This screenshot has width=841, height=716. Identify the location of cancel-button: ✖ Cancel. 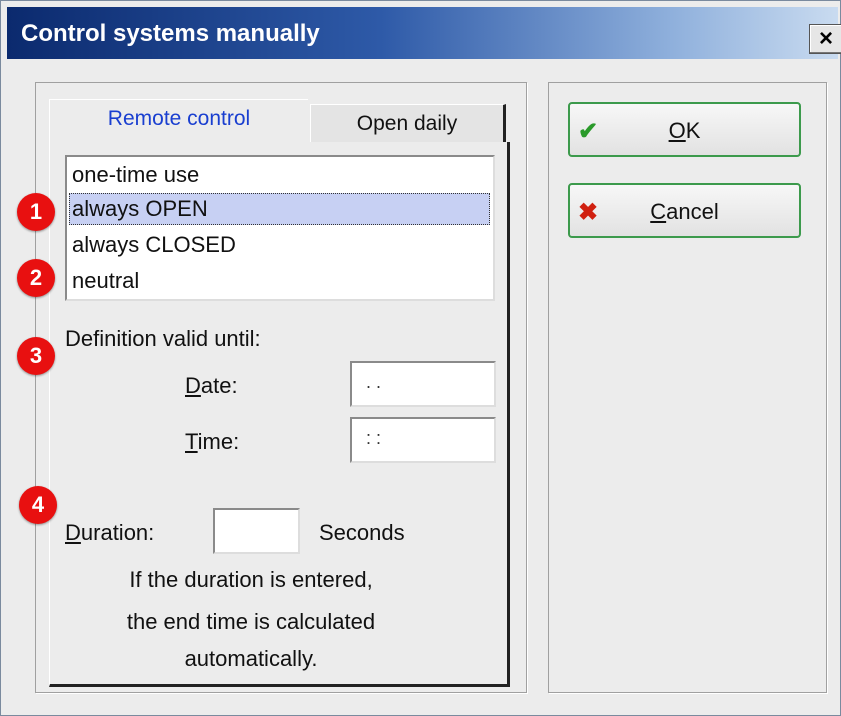
(684, 210).